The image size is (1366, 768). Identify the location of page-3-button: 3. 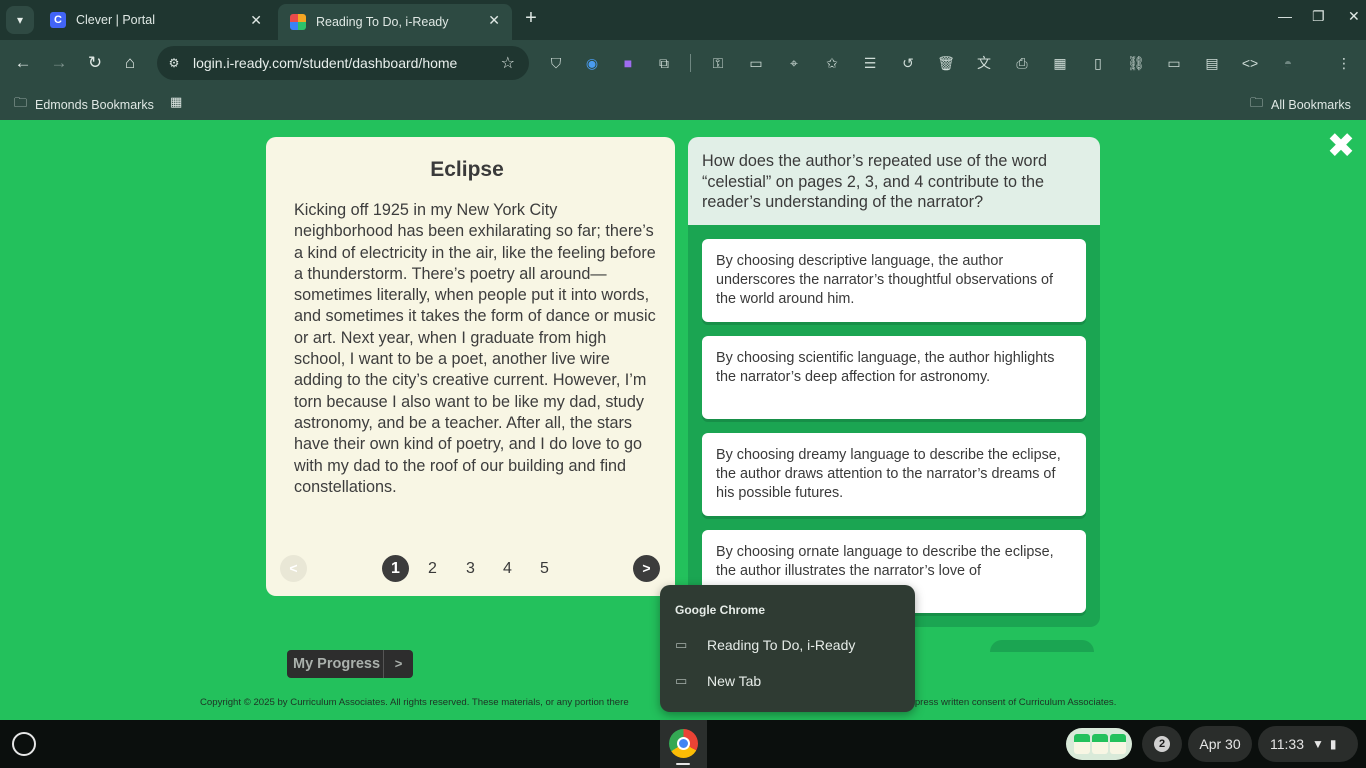
(470, 568).